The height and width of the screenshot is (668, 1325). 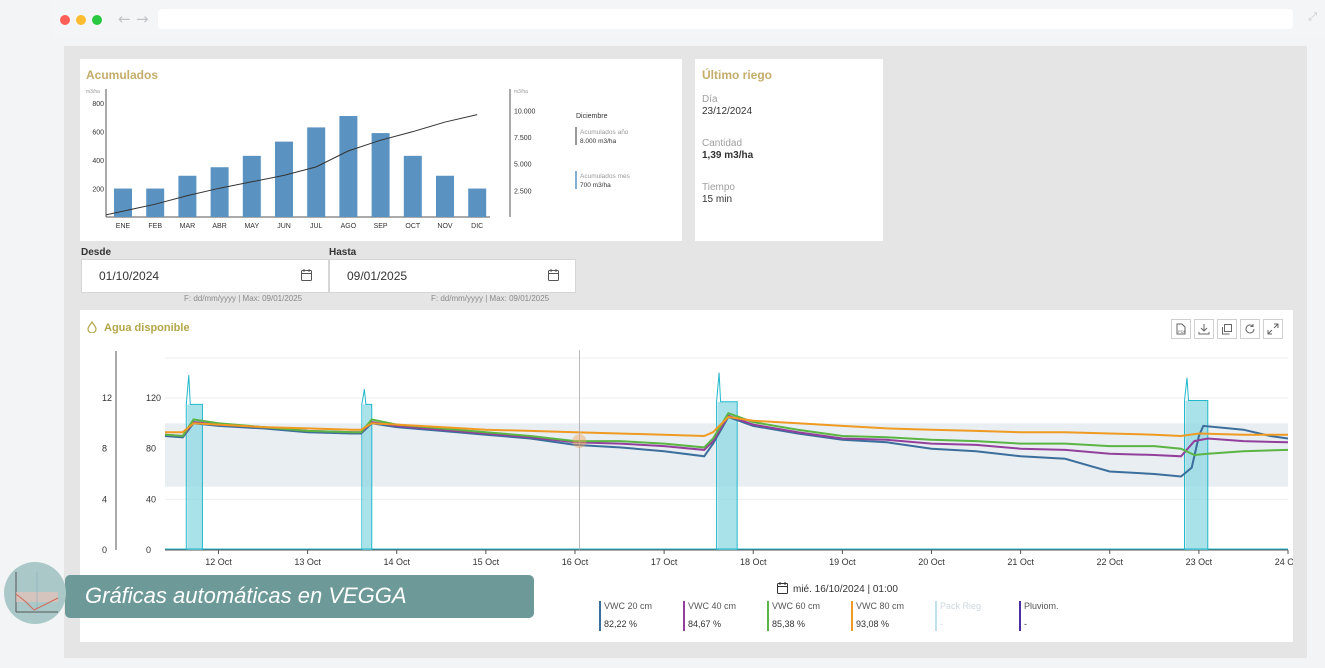 I want to click on desde-label: Desde, so click(x=96, y=252).